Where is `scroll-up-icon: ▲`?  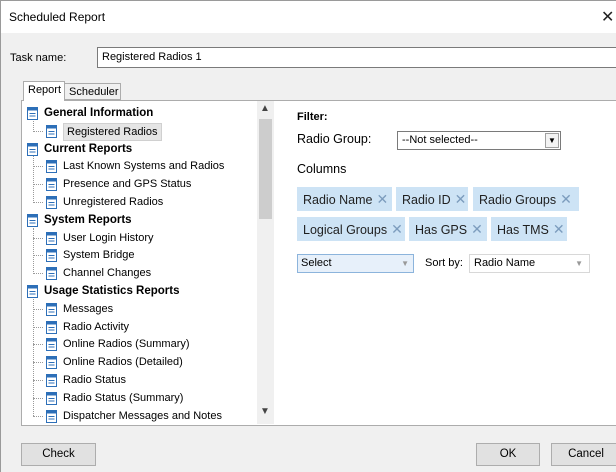
scroll-up-icon: ▲ is located at coordinates (265, 108).